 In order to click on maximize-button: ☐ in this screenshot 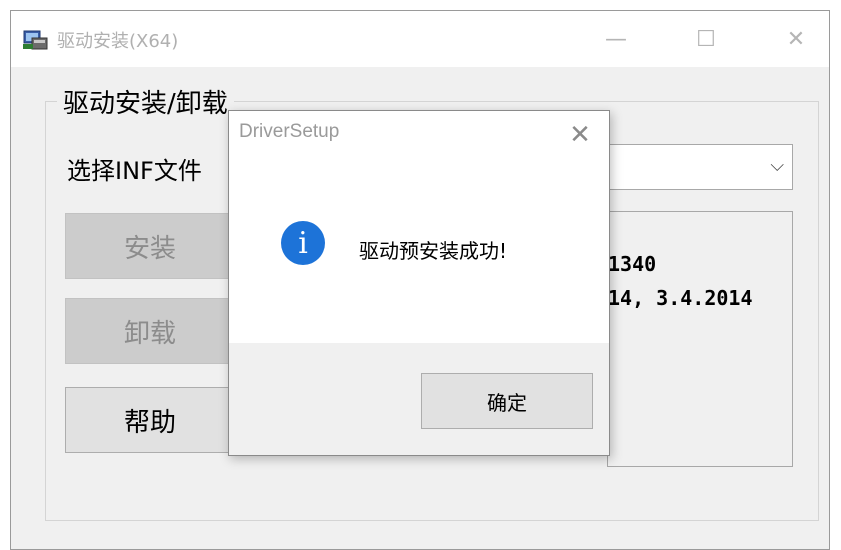, I will do `click(706, 39)`.